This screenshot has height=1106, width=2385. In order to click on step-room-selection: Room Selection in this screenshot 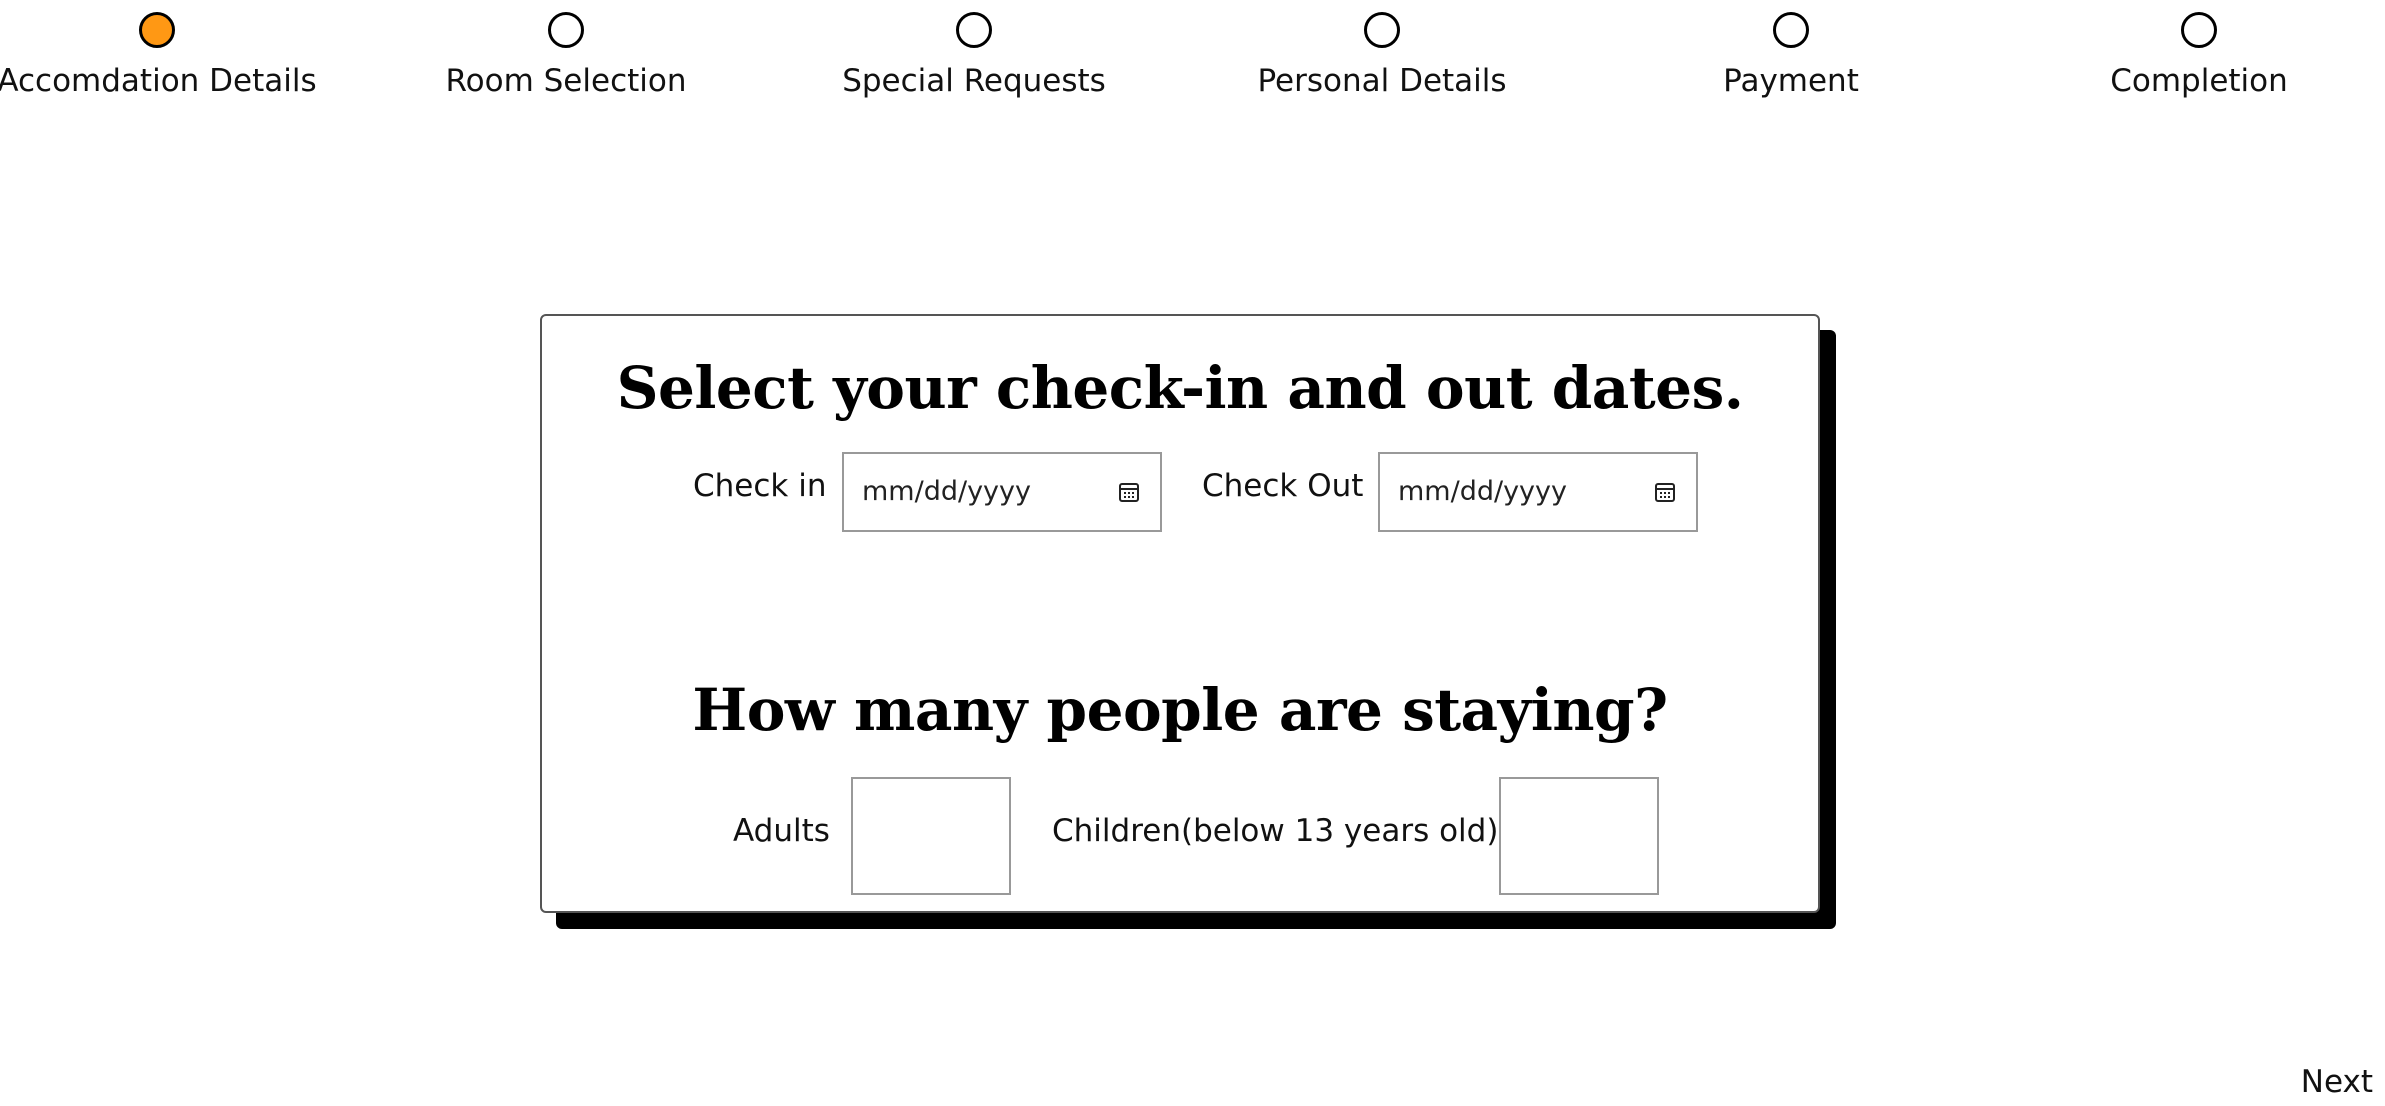, I will do `click(566, 55)`.